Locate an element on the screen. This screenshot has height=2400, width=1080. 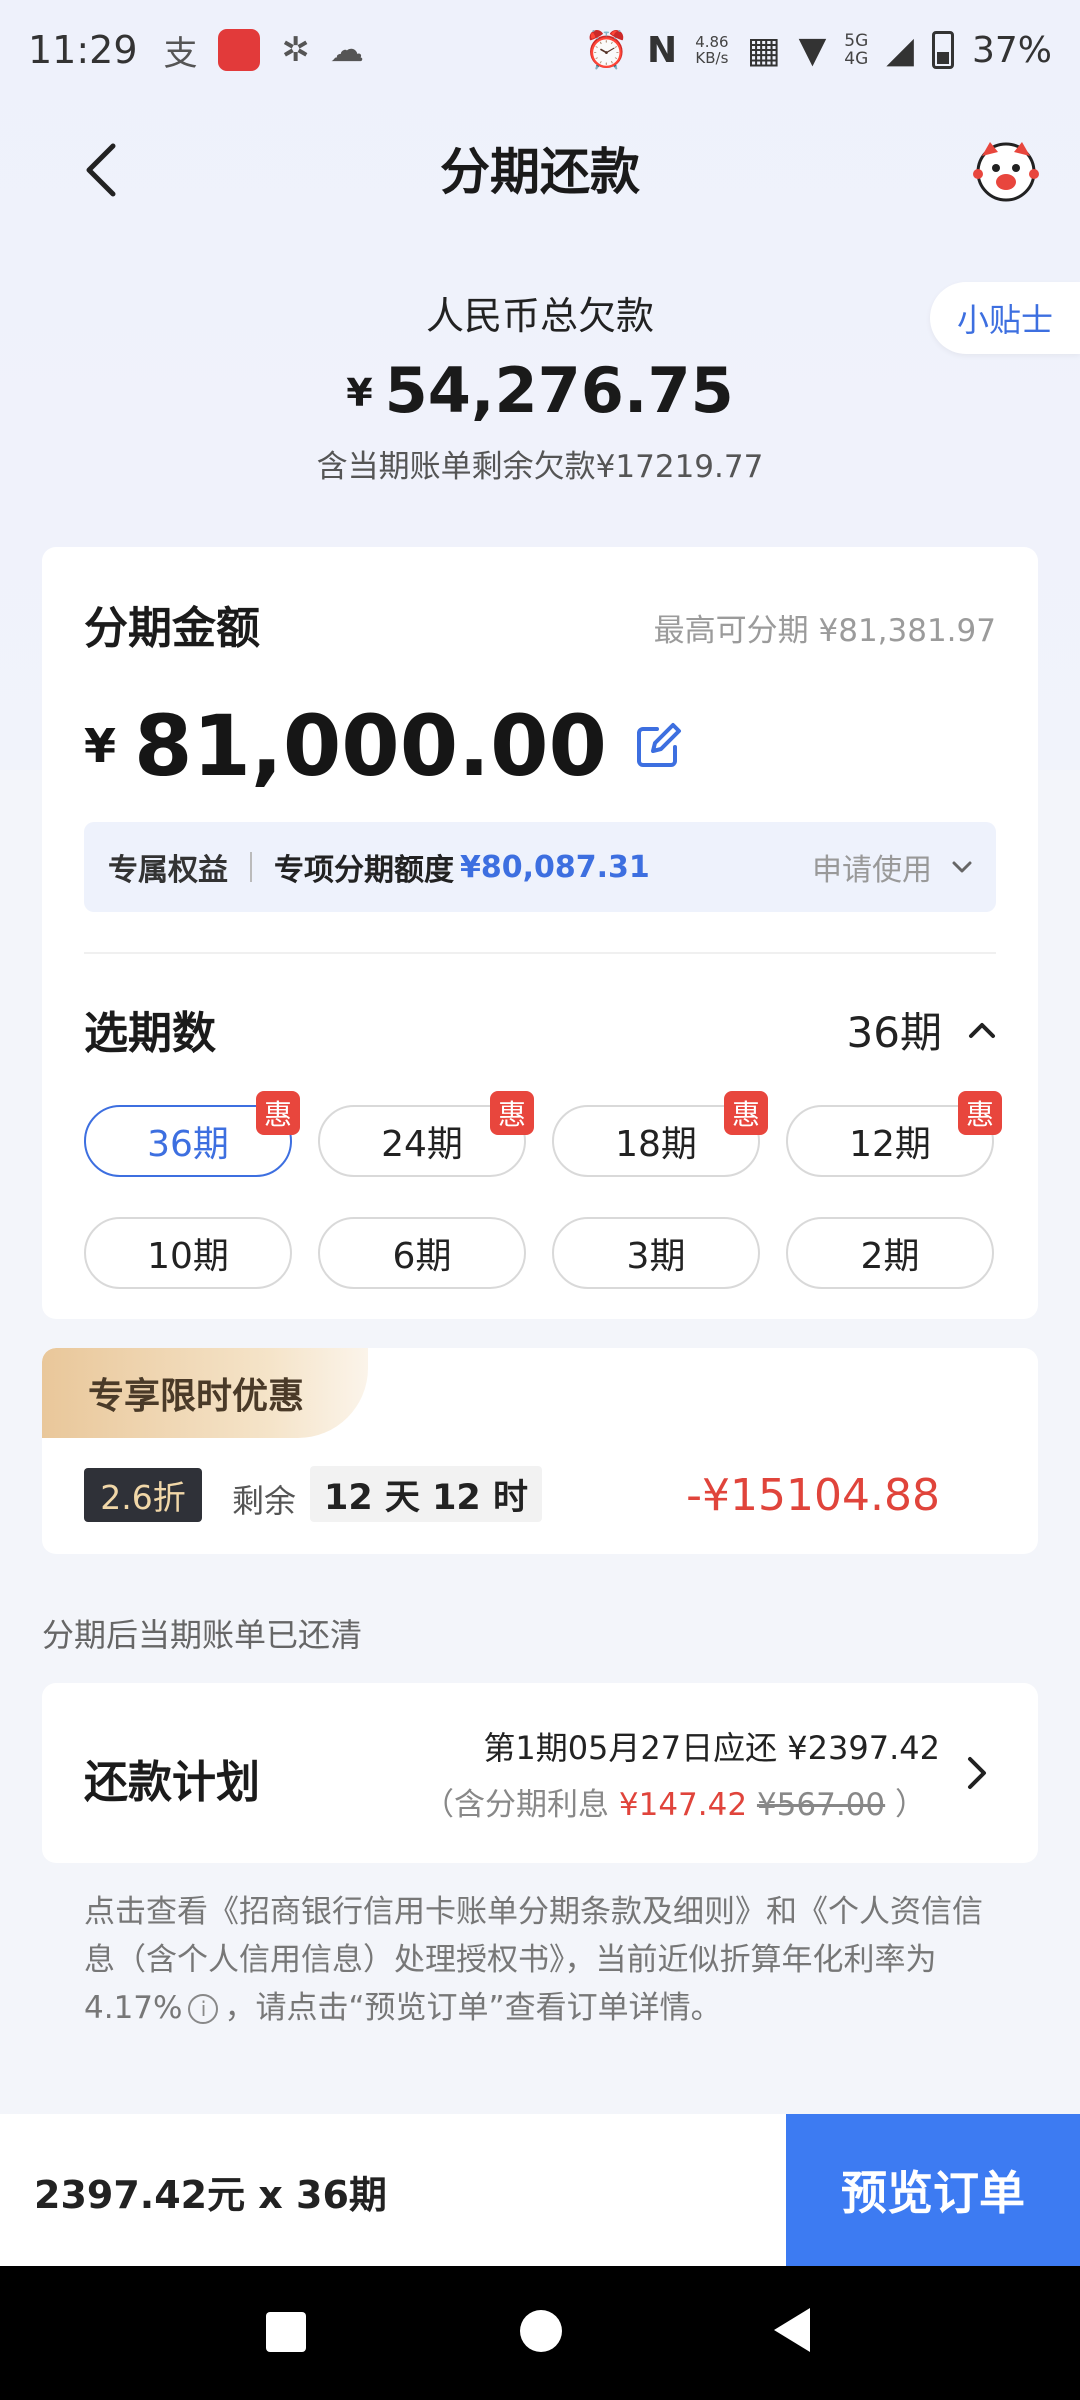
info-icon: i is located at coordinates (203, 2009).